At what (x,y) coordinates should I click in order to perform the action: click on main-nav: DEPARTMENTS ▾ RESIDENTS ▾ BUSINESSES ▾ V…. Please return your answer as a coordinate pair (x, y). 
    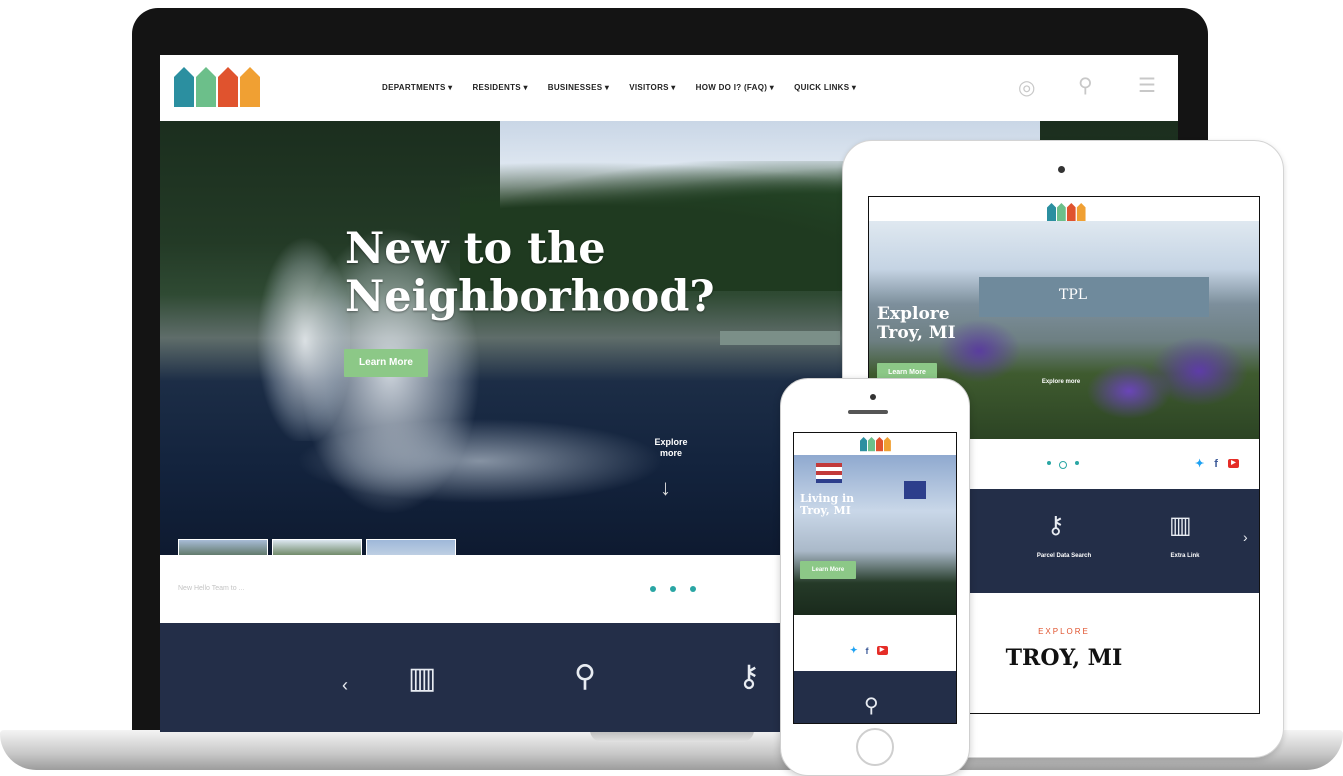
    Looking at the image, I should click on (619, 87).